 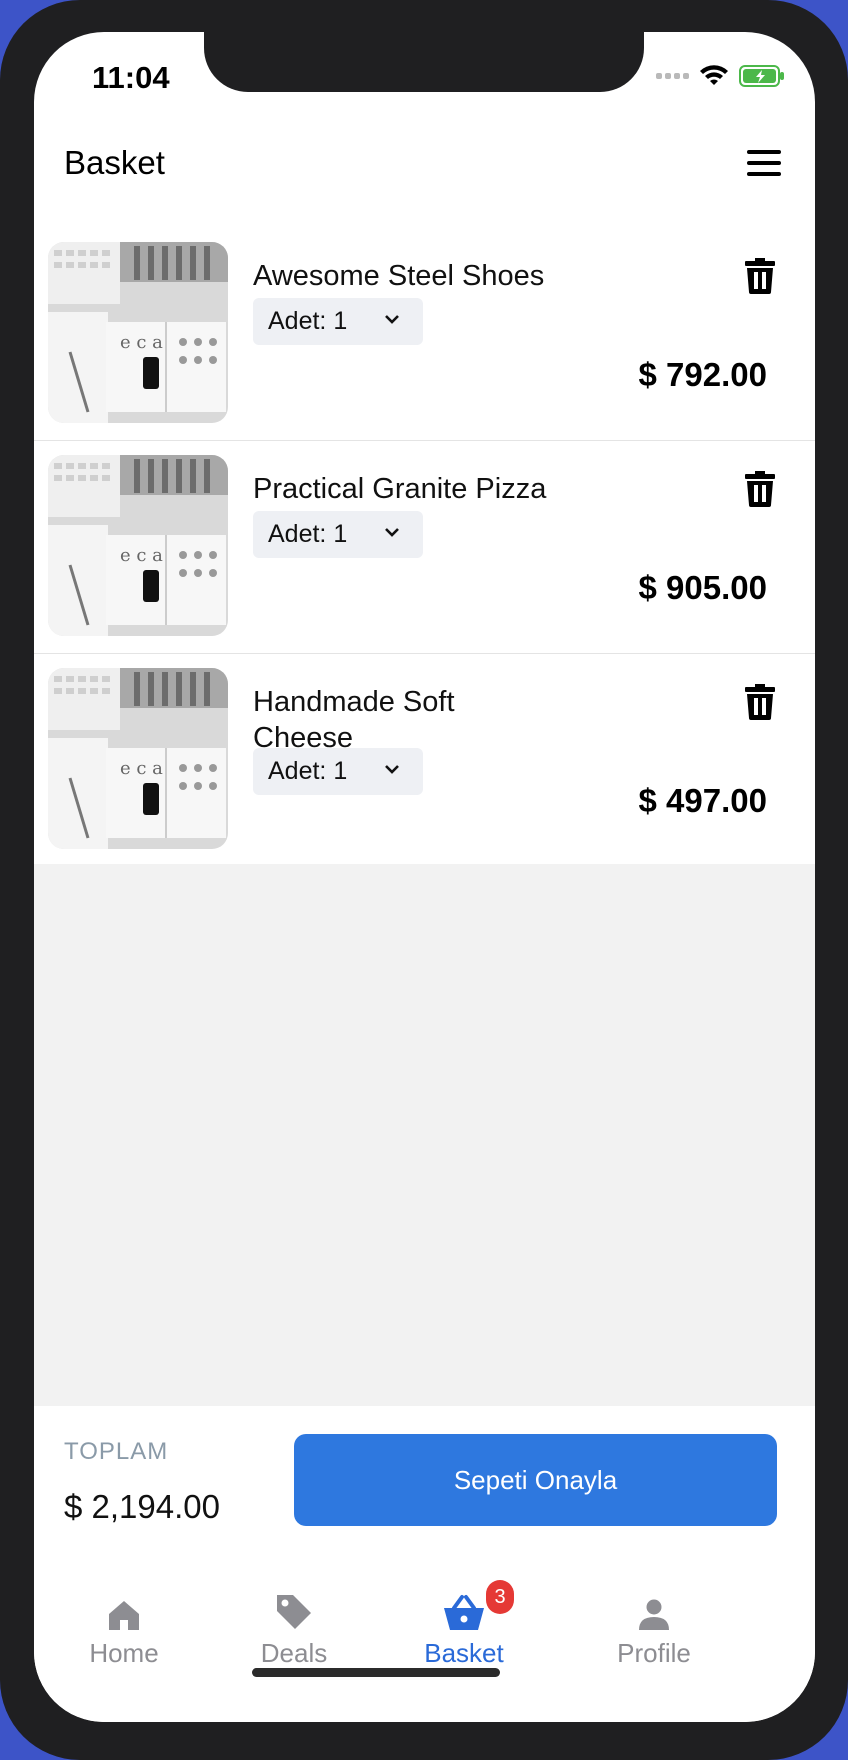 I want to click on tab-label: Deals, so click(x=294, y=1653).